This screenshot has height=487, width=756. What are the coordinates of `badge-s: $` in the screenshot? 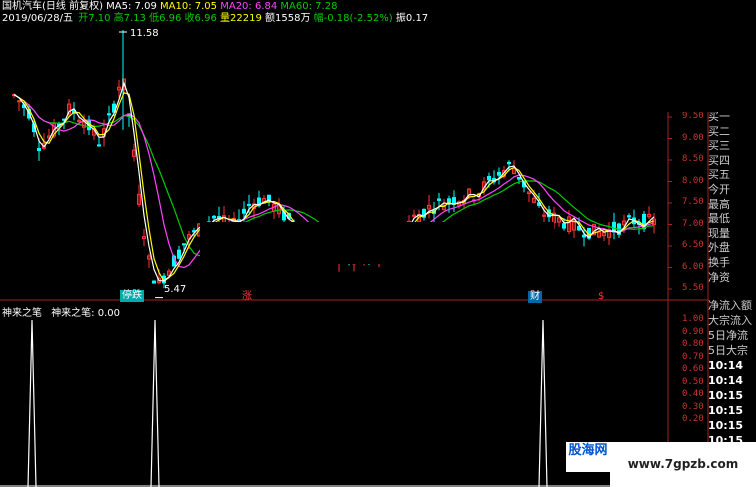 It's located at (601, 297).